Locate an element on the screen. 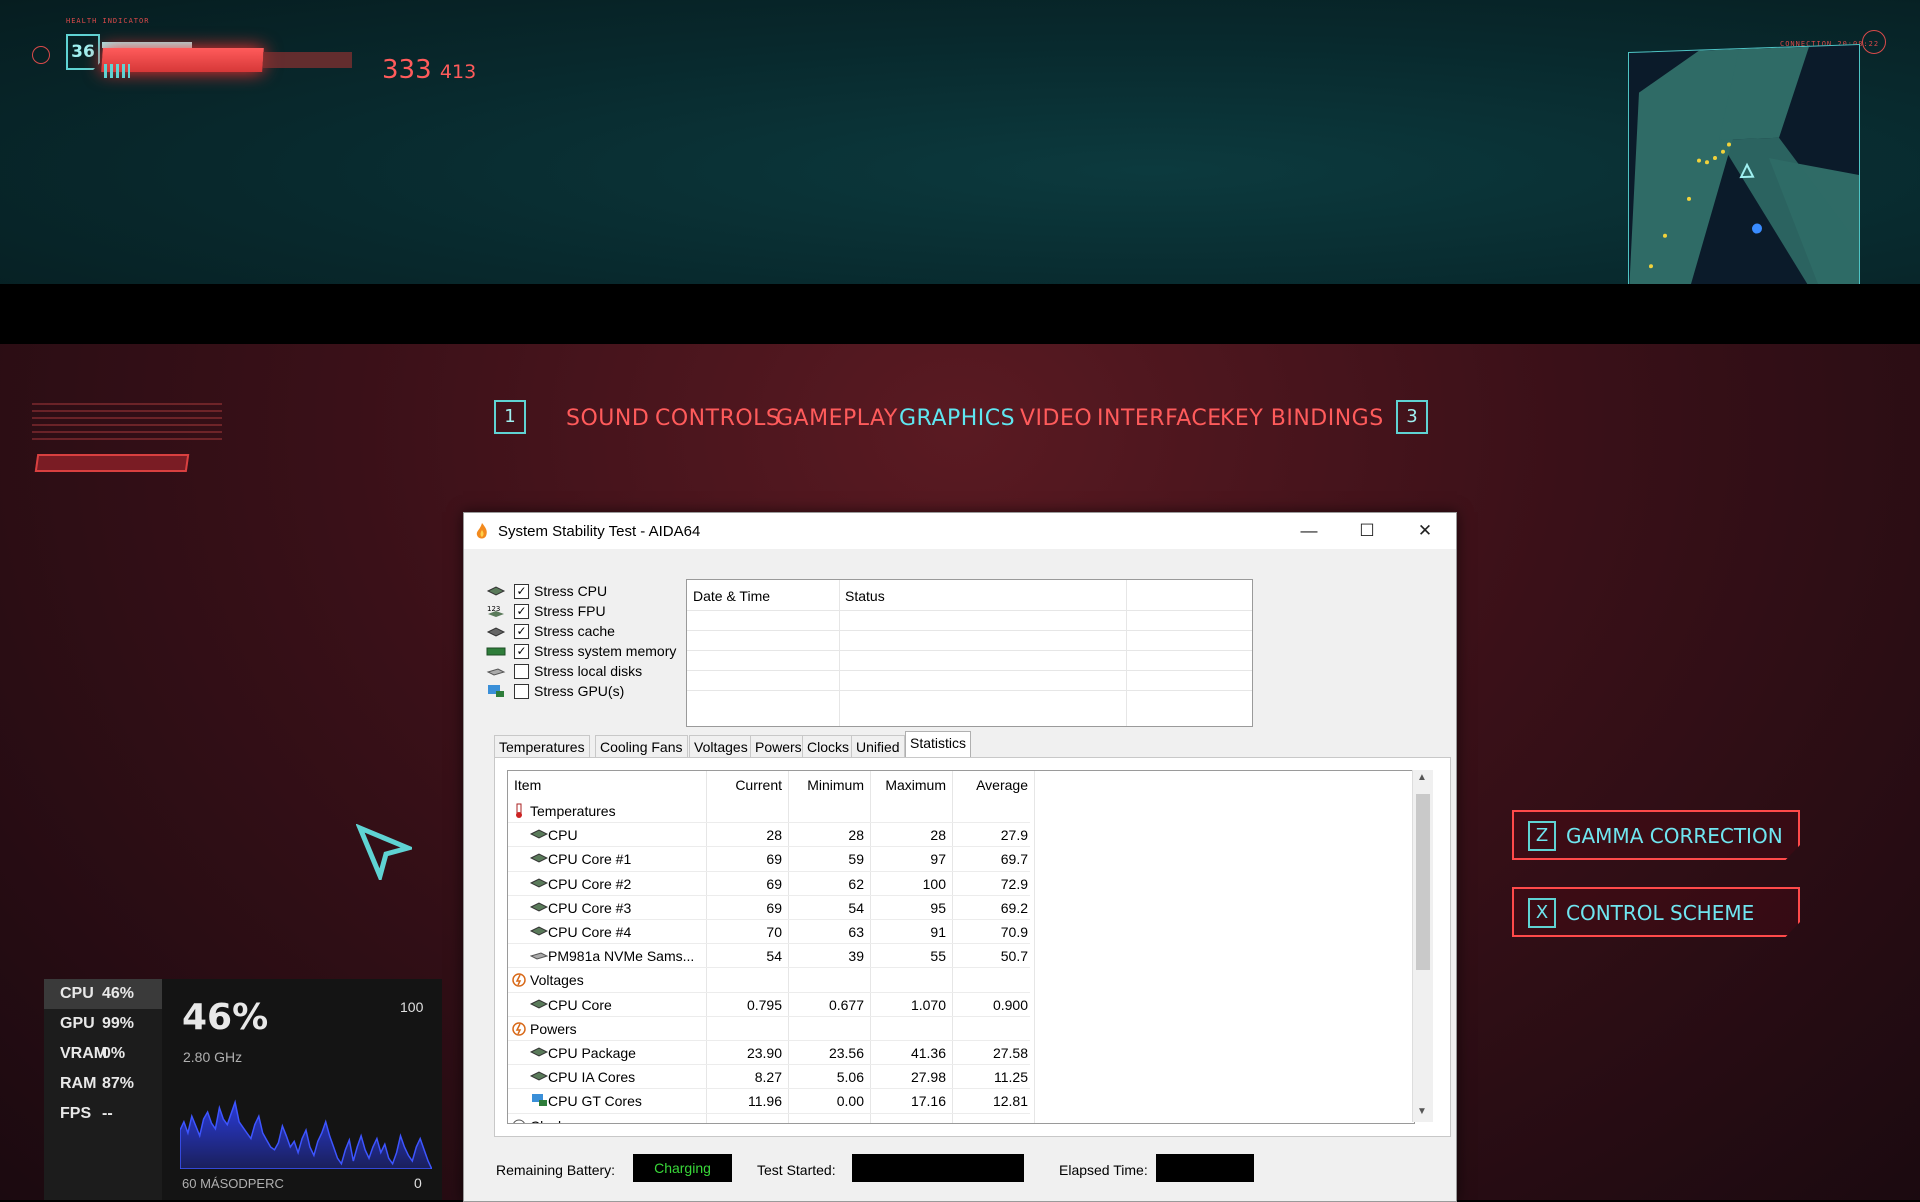 The width and height of the screenshot is (1920, 1202). gamma-correction-key: Z is located at coordinates (1542, 836).